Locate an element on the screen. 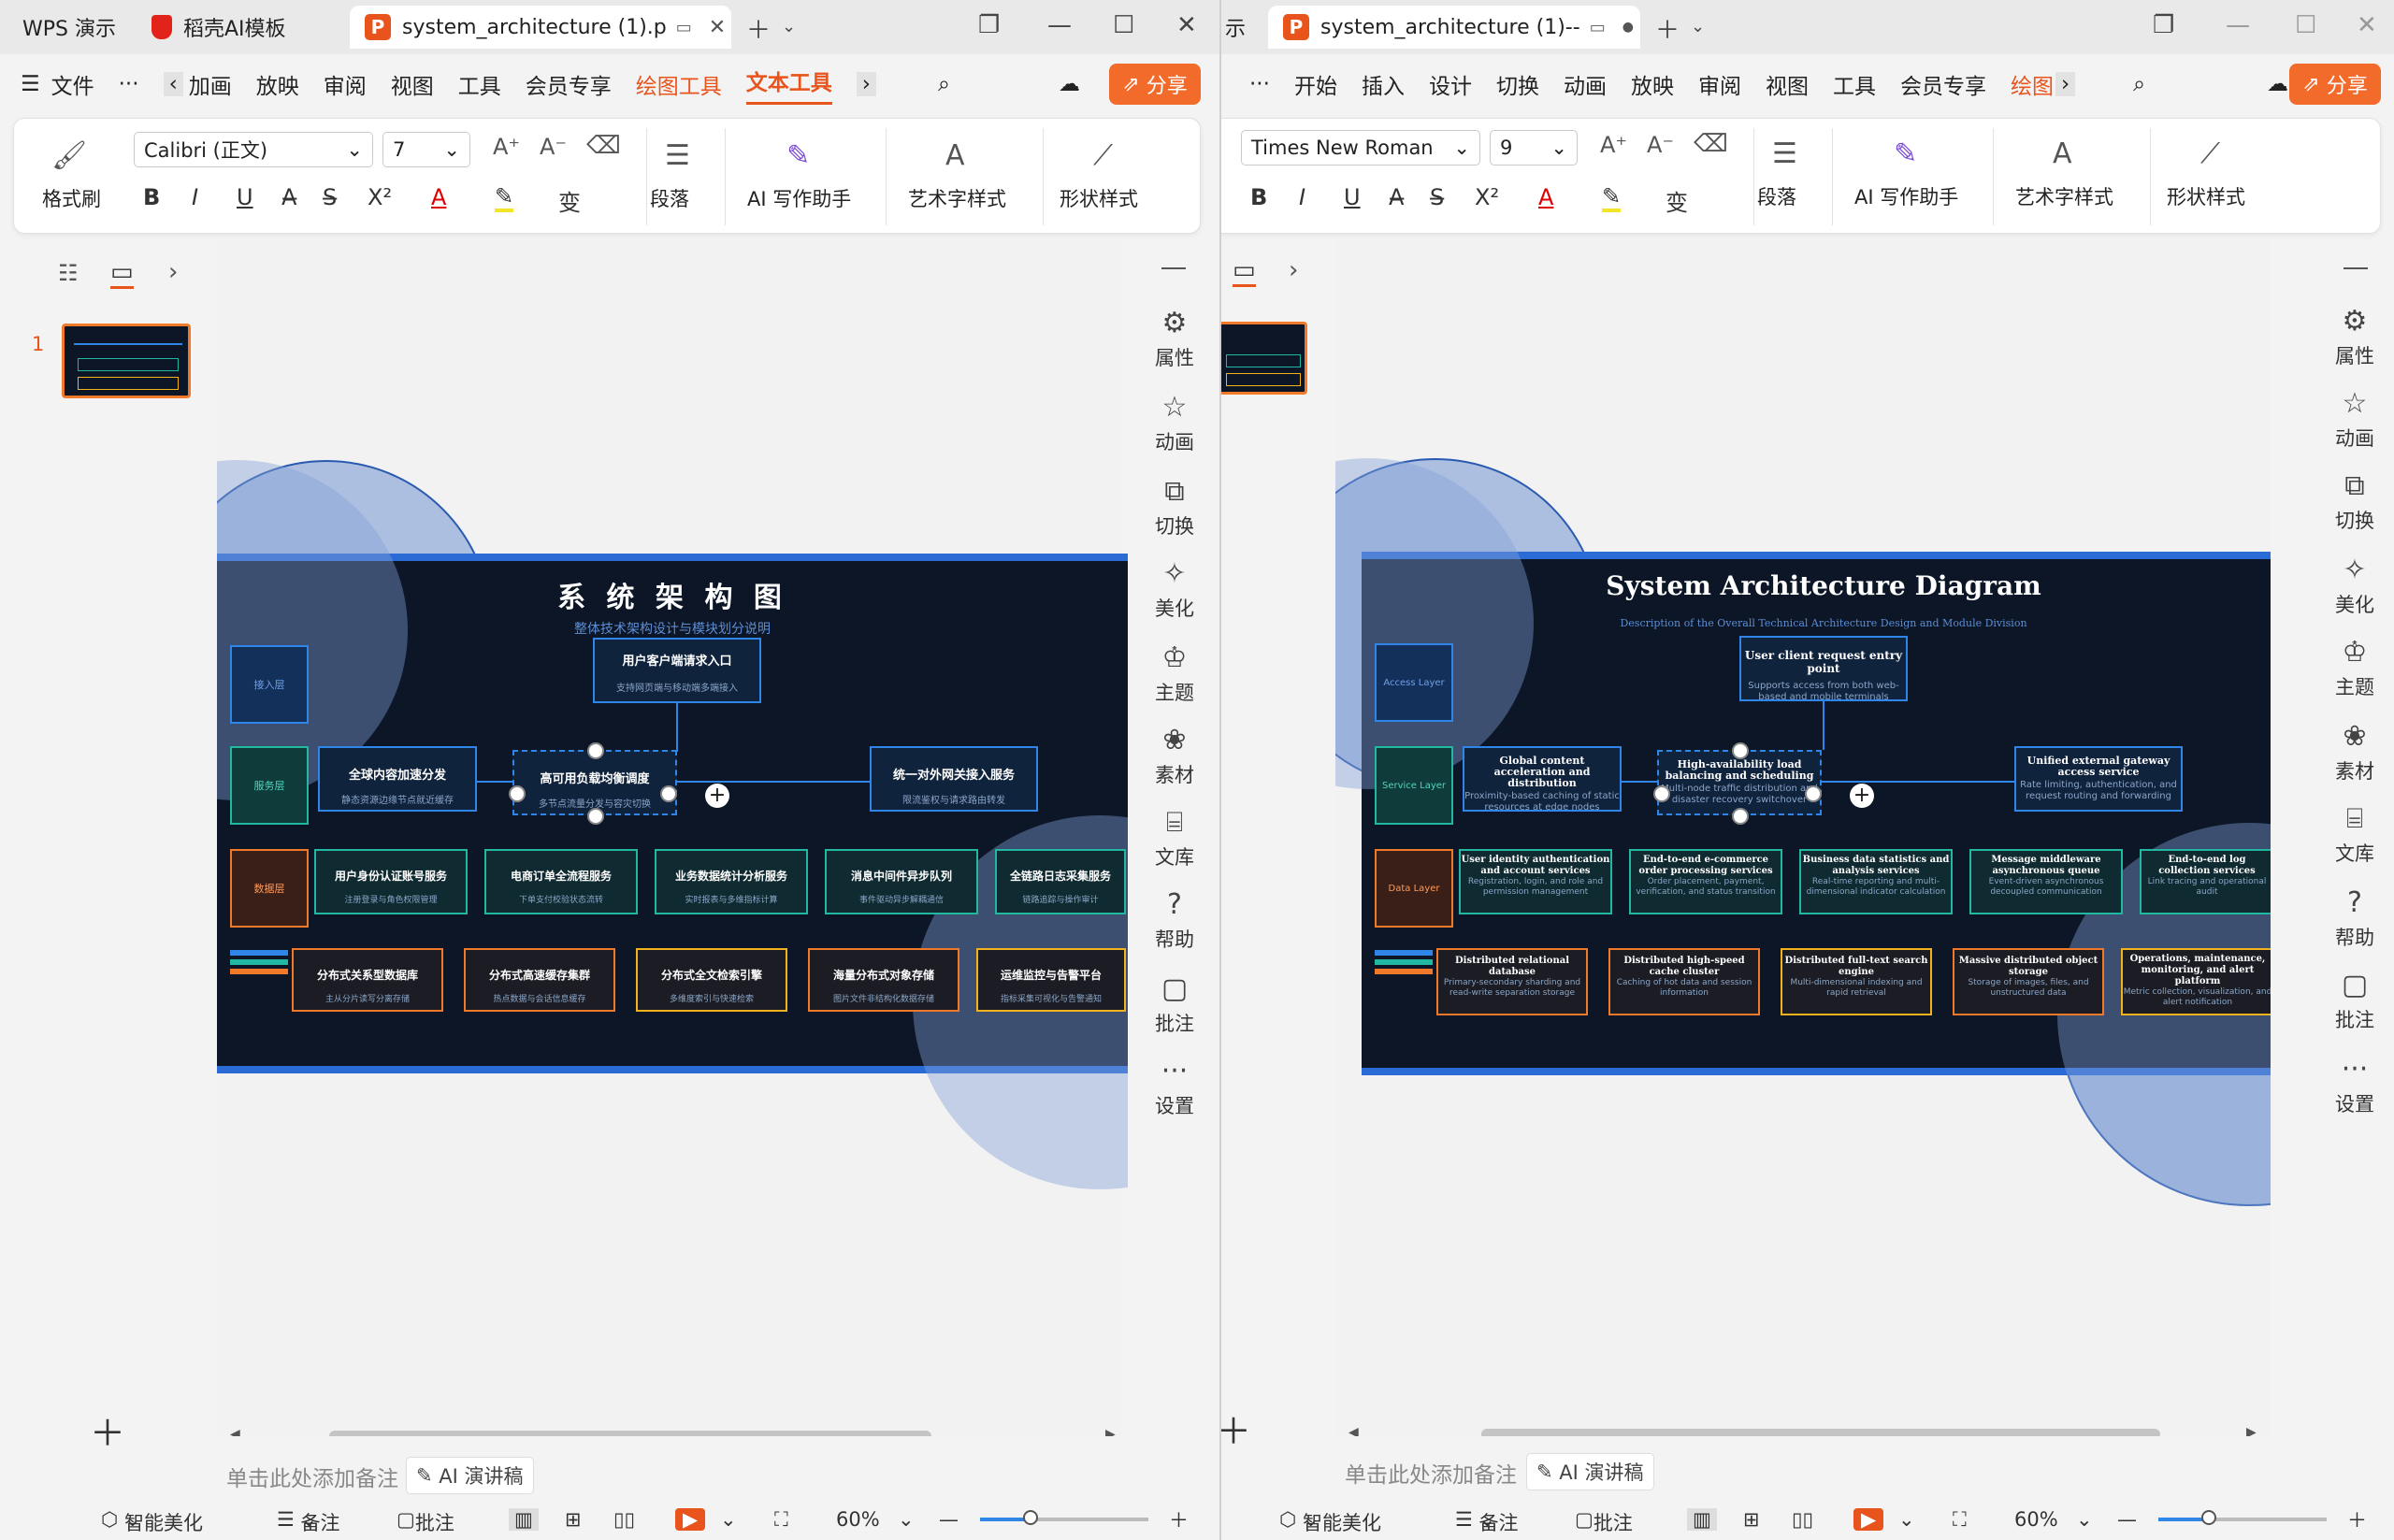 This screenshot has height=1540, width=2394. menu-view: 视图 is located at coordinates (1787, 84).